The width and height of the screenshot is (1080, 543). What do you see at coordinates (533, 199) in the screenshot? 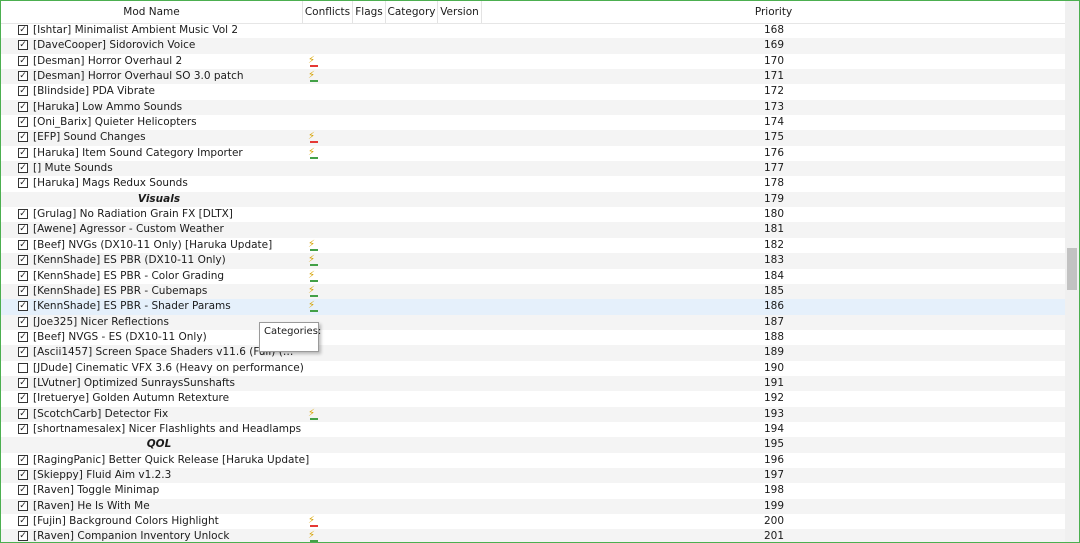
I see `separator-row: Visuals 179` at bounding box center [533, 199].